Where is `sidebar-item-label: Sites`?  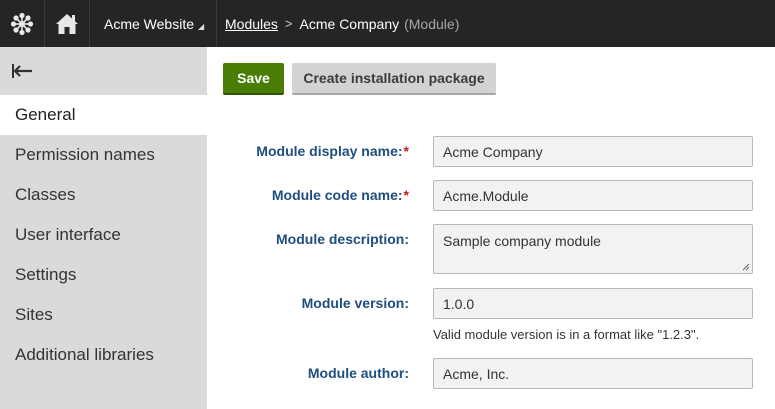
sidebar-item-label: Sites is located at coordinates (34, 314).